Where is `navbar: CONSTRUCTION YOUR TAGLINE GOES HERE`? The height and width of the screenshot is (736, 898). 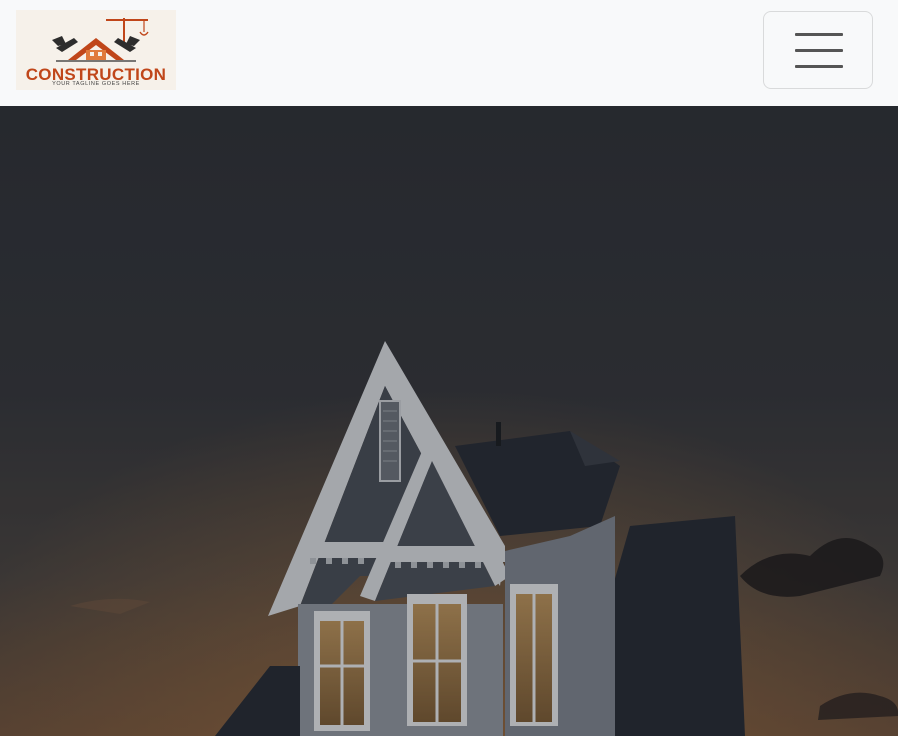 navbar: CONSTRUCTION YOUR TAGLINE GOES HERE is located at coordinates (449, 53).